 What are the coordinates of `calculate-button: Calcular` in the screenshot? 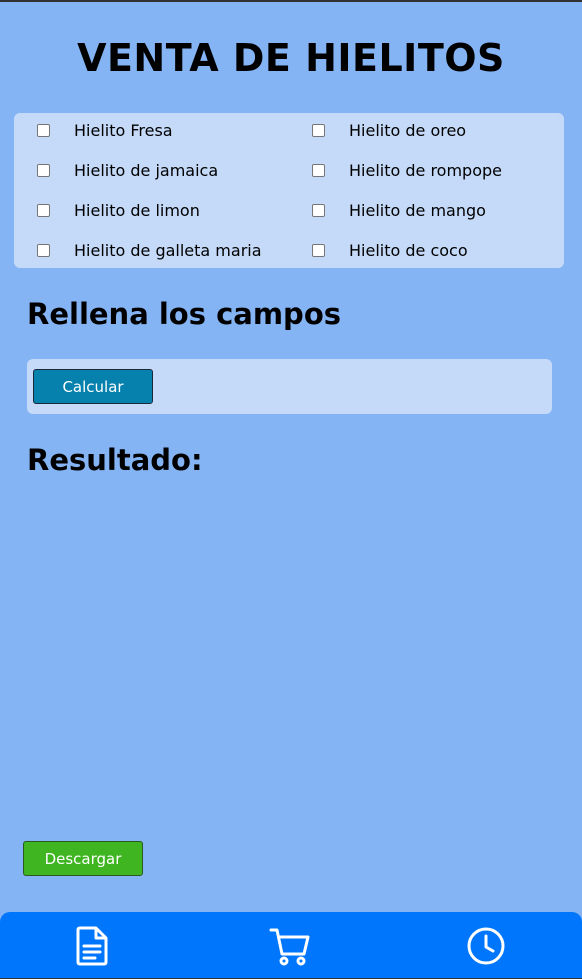 It's located at (93, 386).